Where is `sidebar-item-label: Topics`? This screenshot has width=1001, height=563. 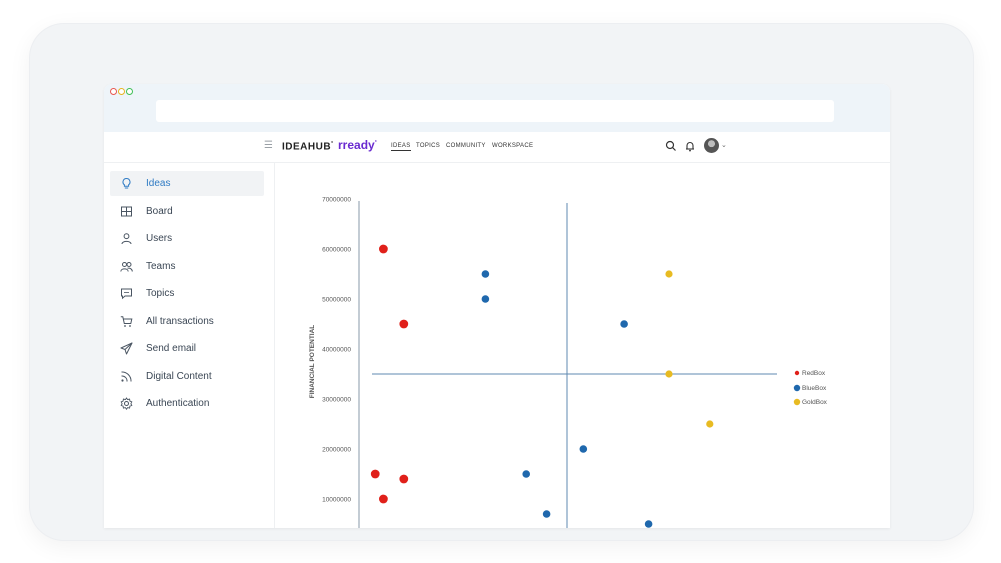 sidebar-item-label: Topics is located at coordinates (160, 293).